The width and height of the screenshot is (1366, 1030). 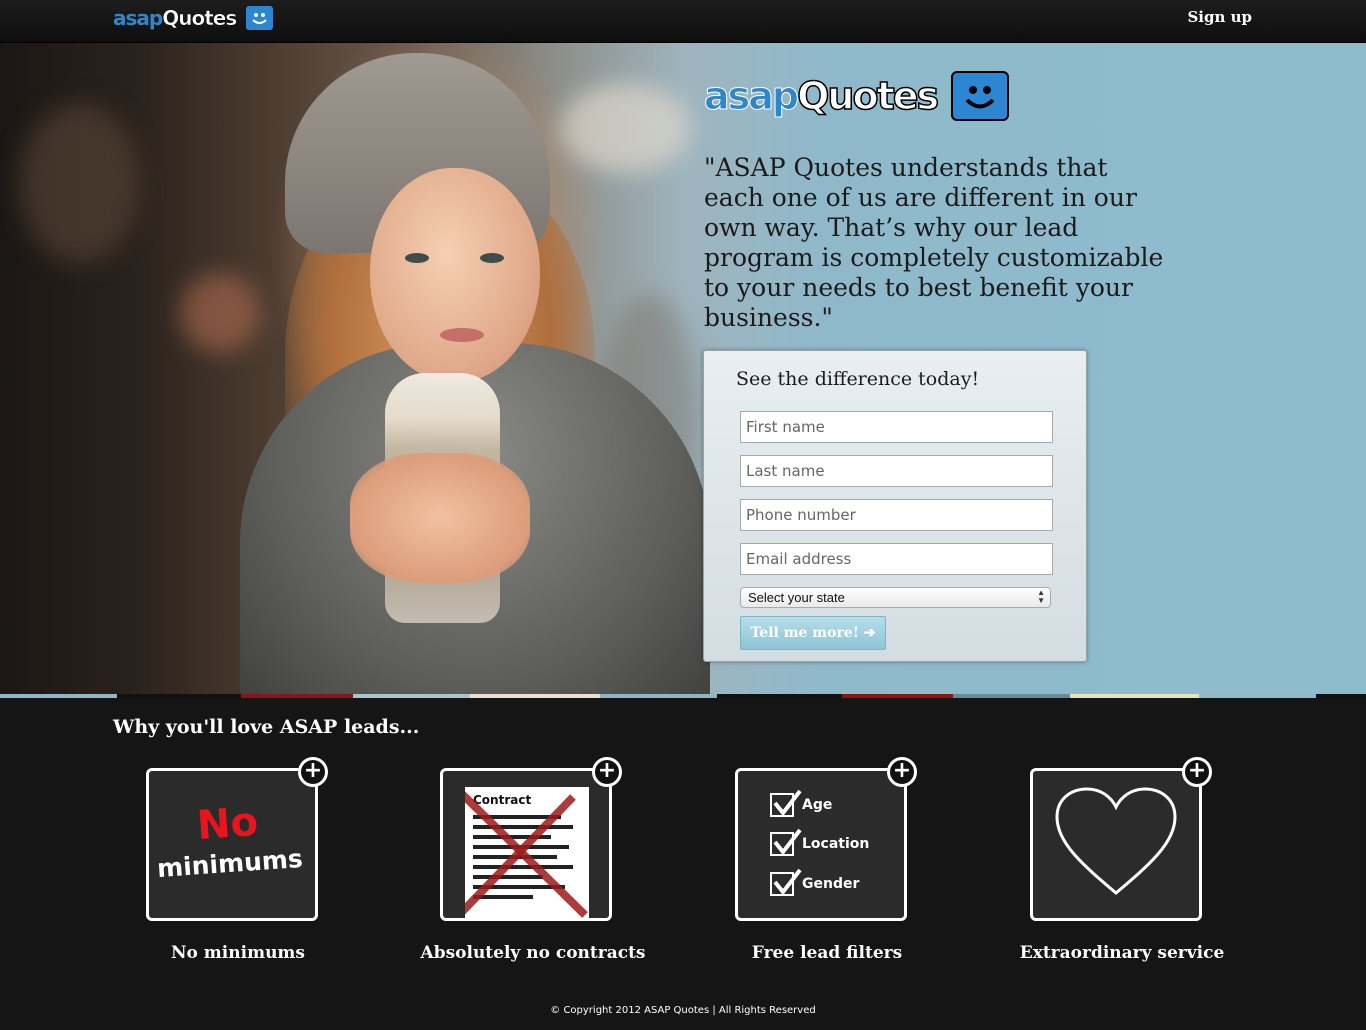 What do you see at coordinates (895, 597) in the screenshot?
I see `state-select: Select your state ▲ ▼` at bounding box center [895, 597].